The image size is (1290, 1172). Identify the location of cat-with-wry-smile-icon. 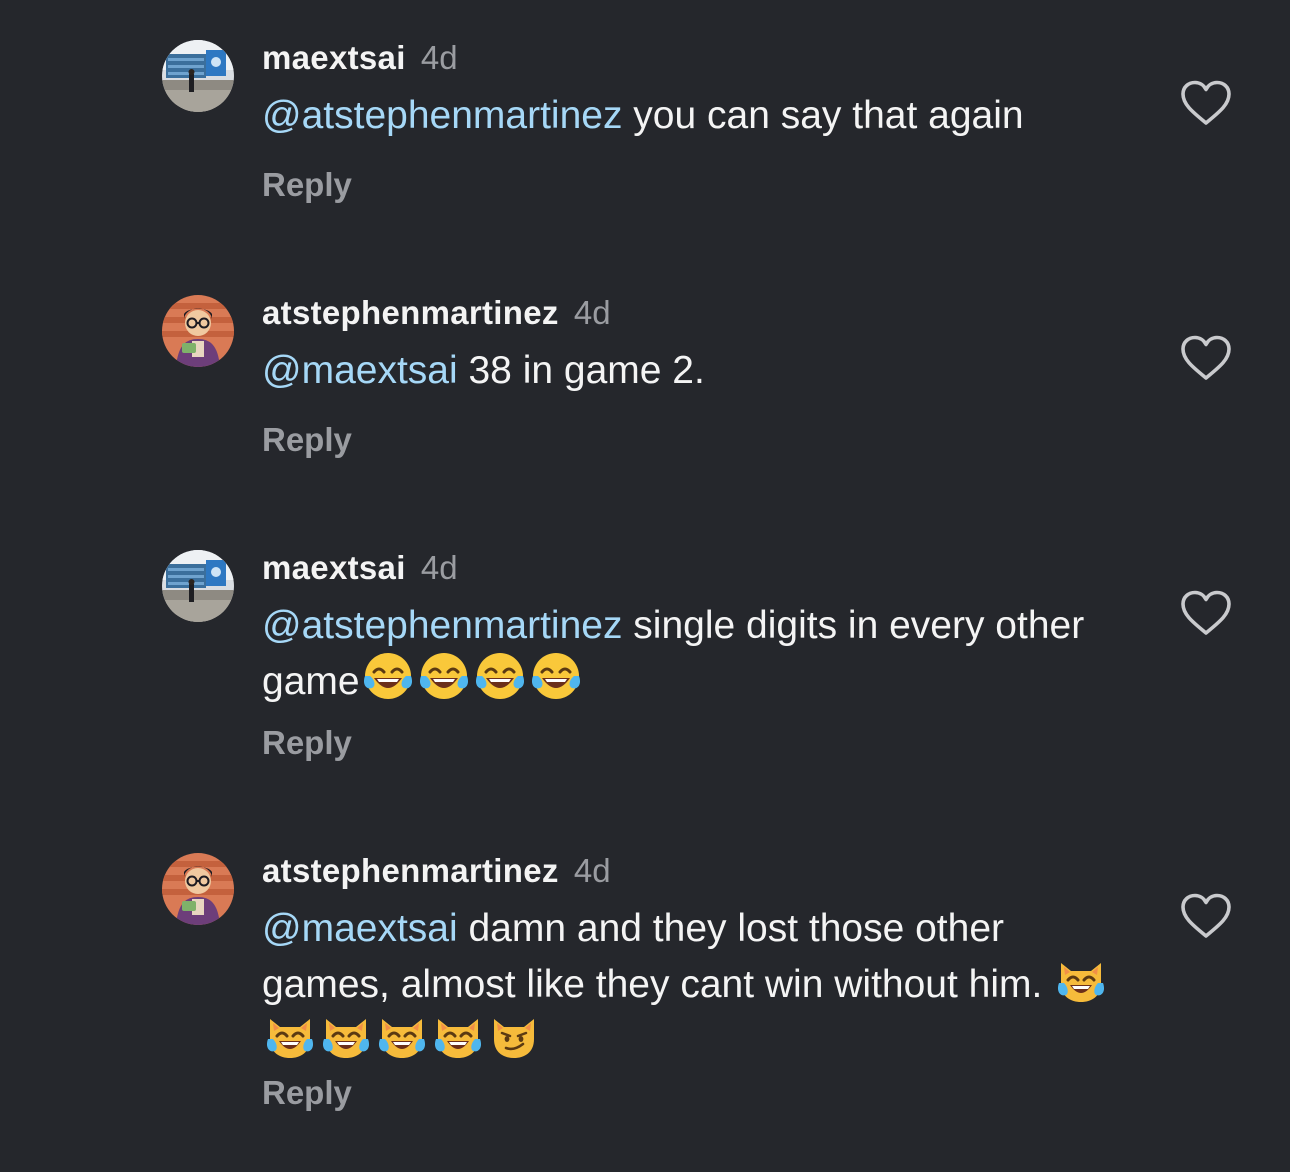
(514, 1035).